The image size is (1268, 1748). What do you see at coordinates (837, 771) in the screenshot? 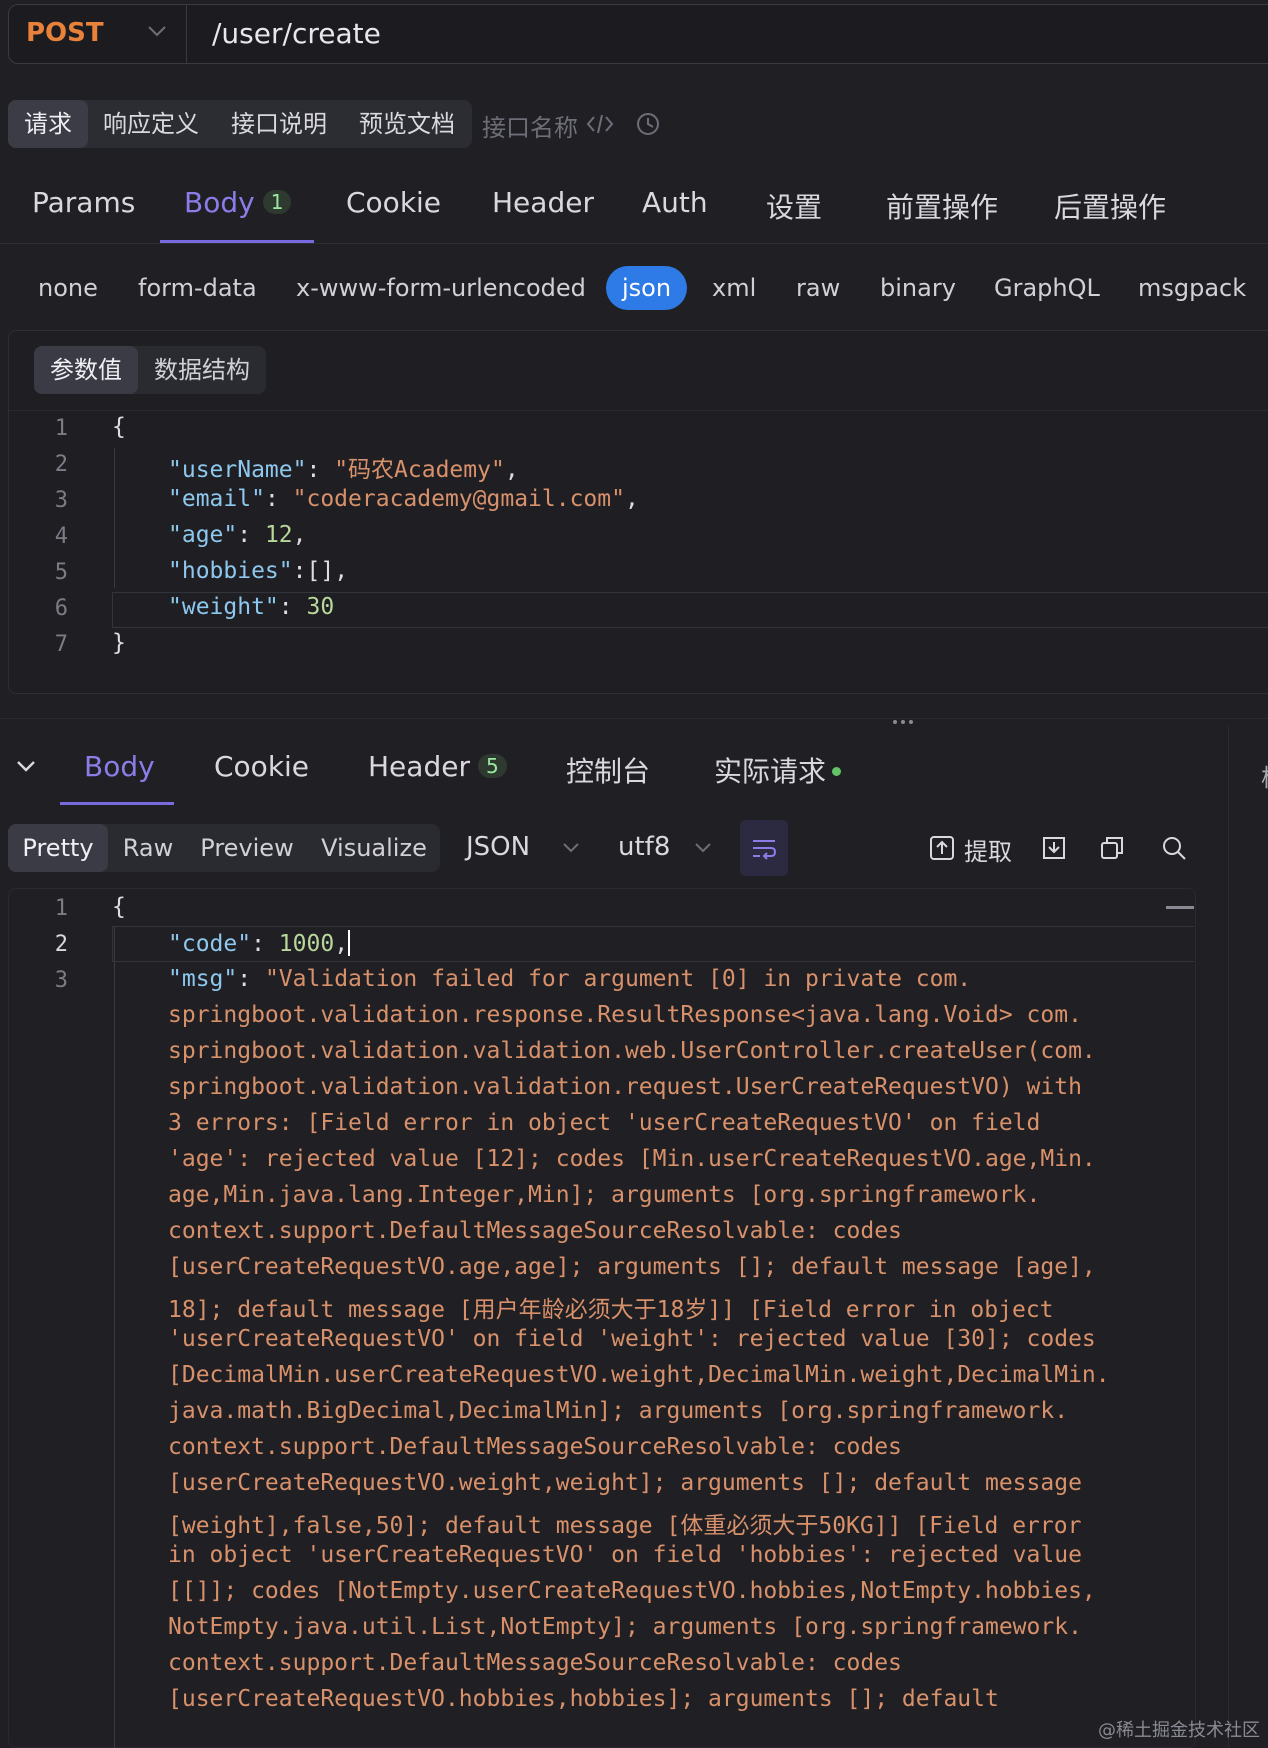
I see `status-dot` at bounding box center [837, 771].